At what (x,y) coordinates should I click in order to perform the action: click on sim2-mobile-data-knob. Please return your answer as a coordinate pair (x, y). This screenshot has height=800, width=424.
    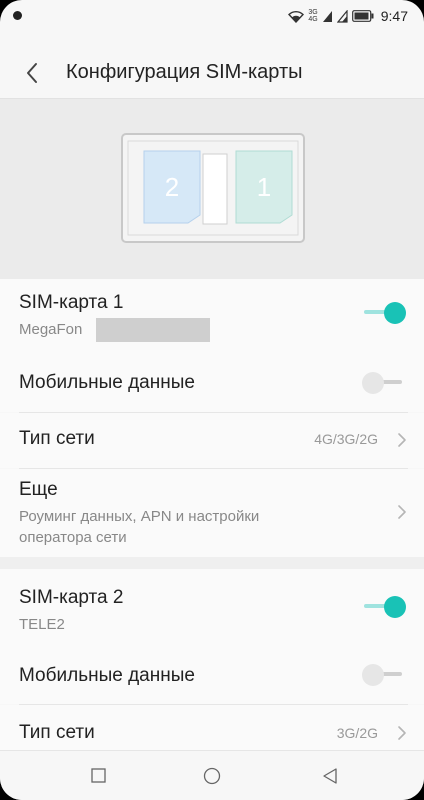
    Looking at the image, I should click on (373, 675).